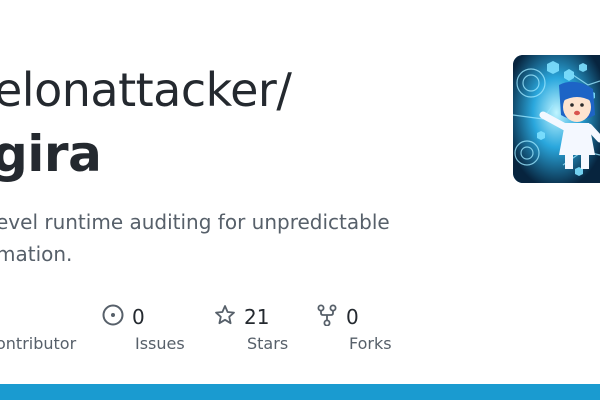 Image resolution: width=600 pixels, height=400 pixels. I want to click on forks-stat: 0 Forks, so click(354, 328).